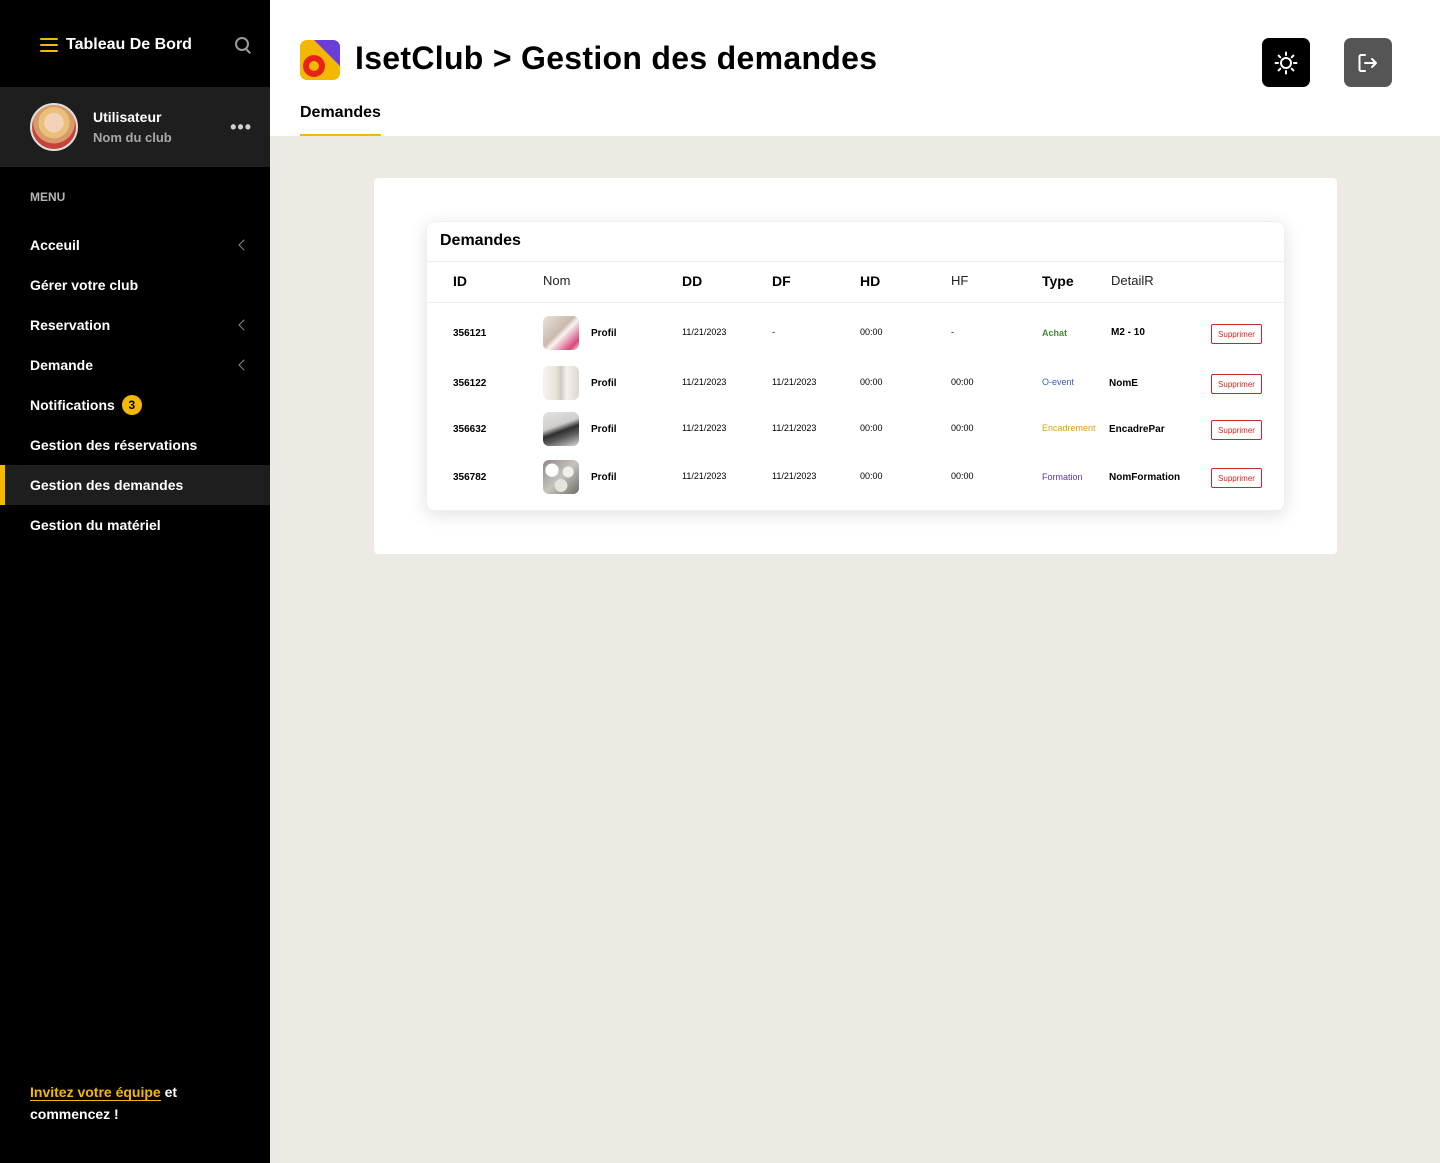 This screenshot has height=1163, width=1440. What do you see at coordinates (241, 127) in the screenshot?
I see `more-options-icon: •••` at bounding box center [241, 127].